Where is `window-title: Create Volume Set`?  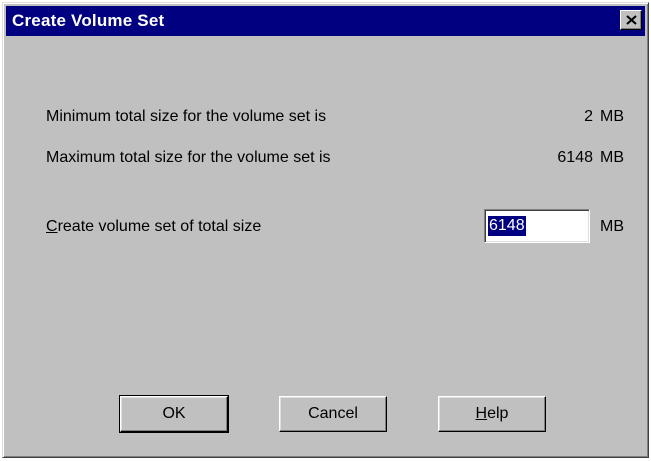 window-title: Create Volume Set is located at coordinates (88, 20).